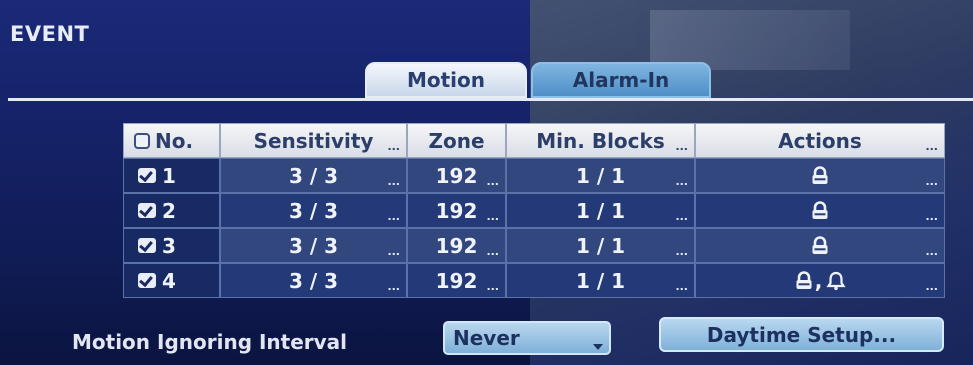 The height and width of the screenshot is (365, 973). What do you see at coordinates (446, 80) in the screenshot?
I see `tab-motion: Motion` at bounding box center [446, 80].